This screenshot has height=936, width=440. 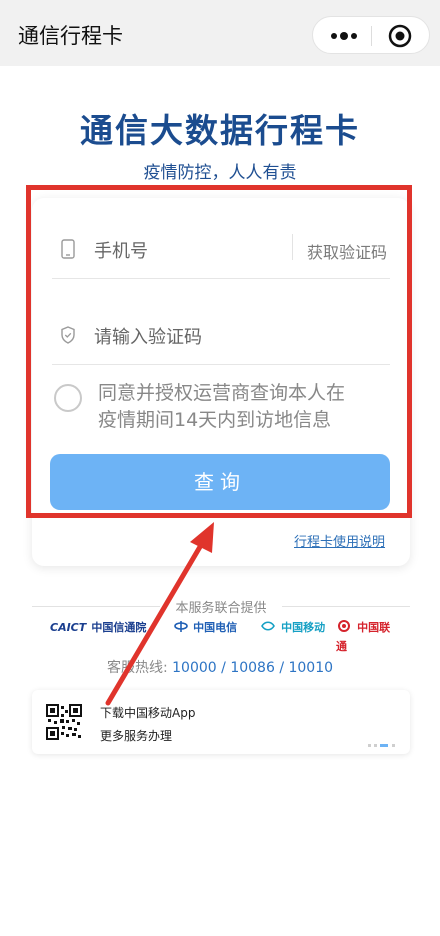 I want to click on field-divider, so click(x=292, y=247).